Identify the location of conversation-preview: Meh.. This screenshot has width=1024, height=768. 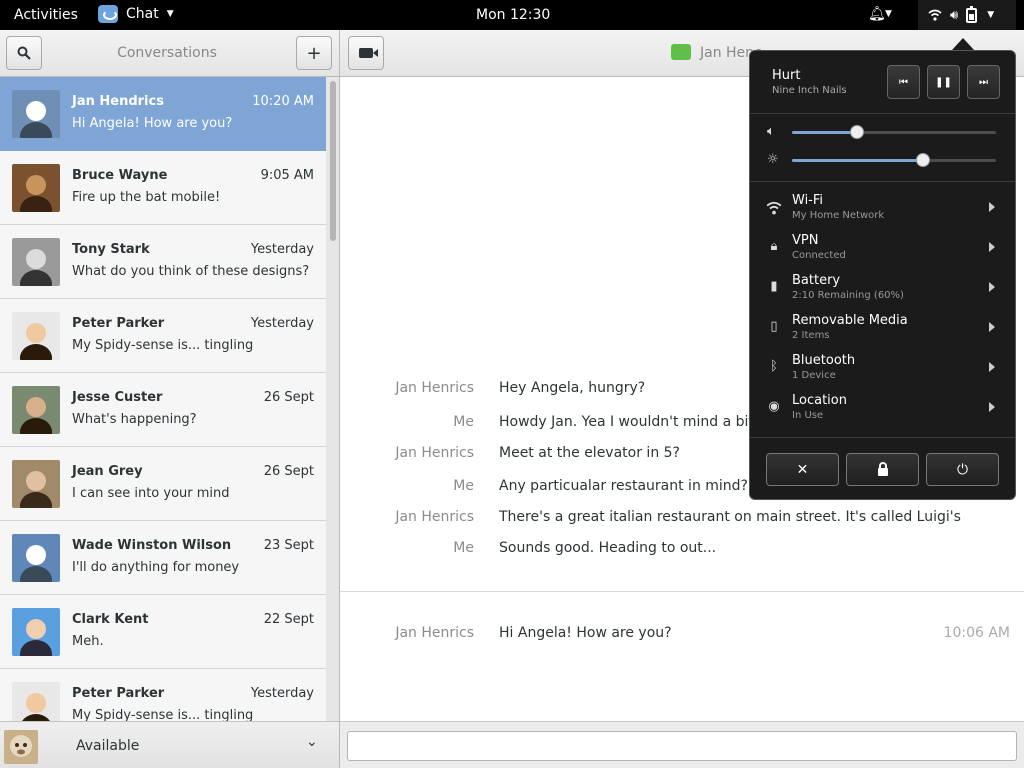
(88, 641).